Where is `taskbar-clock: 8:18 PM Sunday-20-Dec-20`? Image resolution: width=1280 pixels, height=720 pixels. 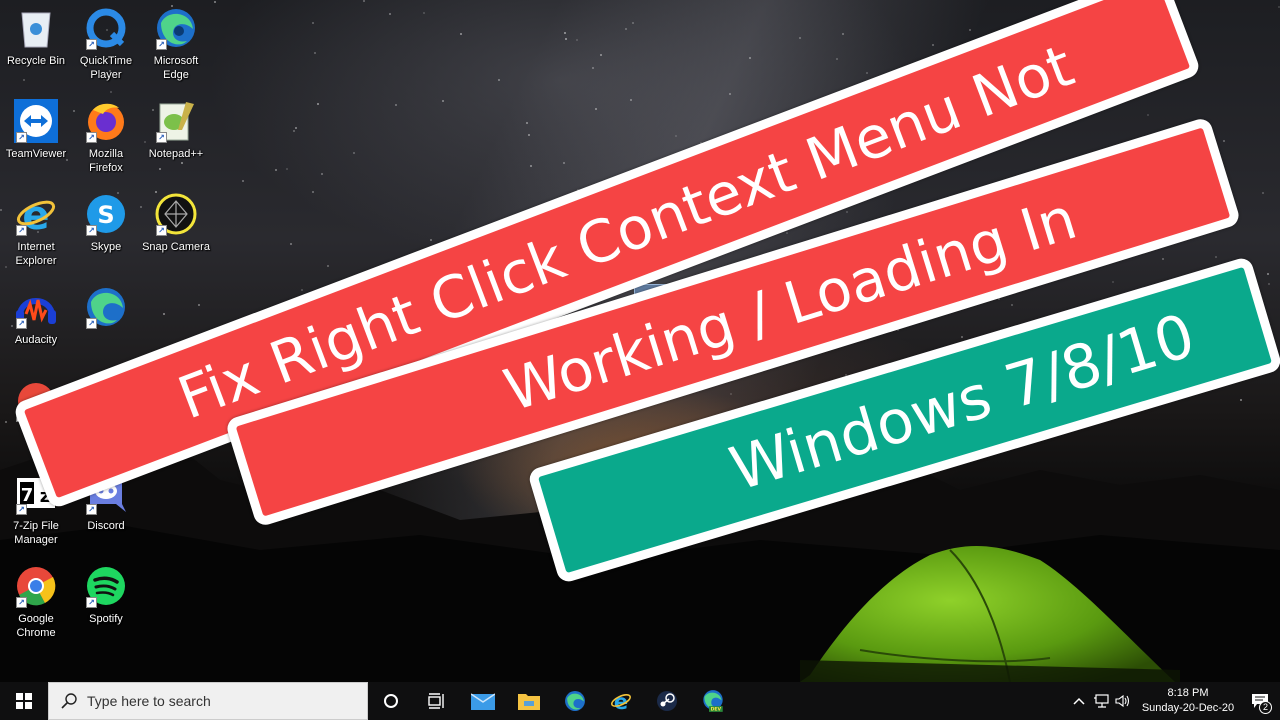 taskbar-clock: 8:18 PM Sunday-20-Dec-20 is located at coordinates (1188, 701).